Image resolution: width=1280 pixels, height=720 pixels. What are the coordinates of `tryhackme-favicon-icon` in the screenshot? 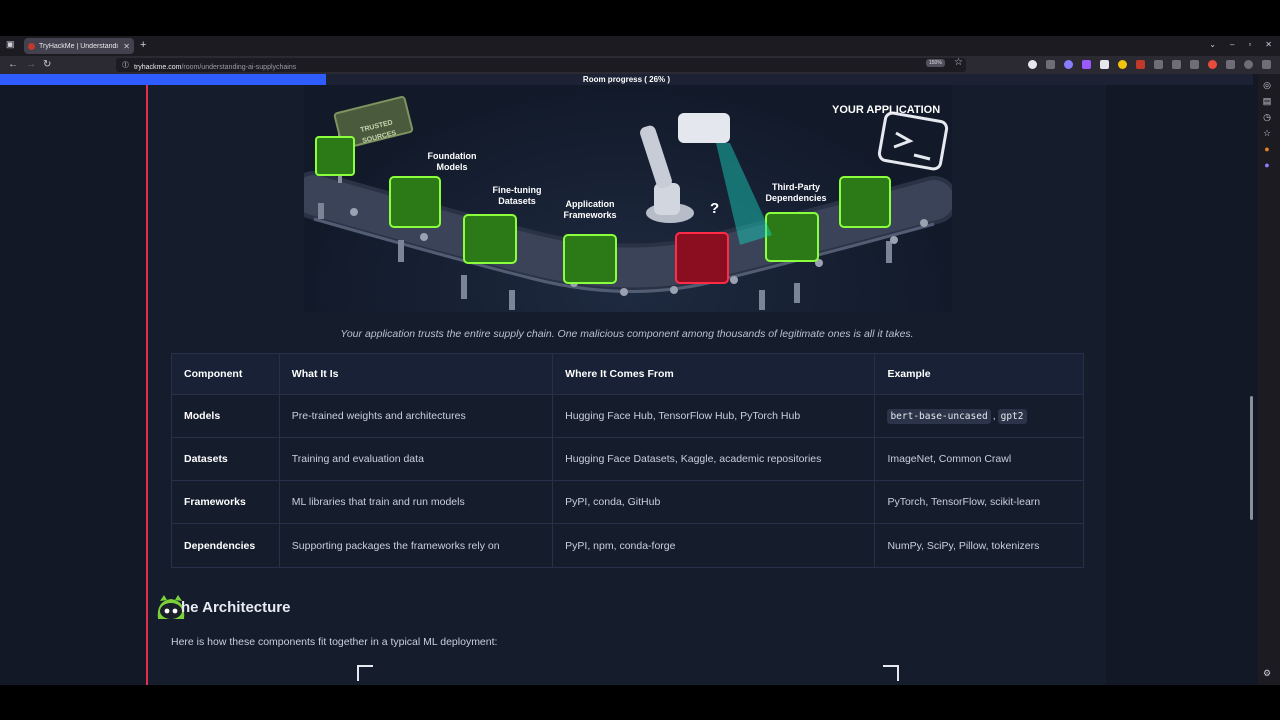 It's located at (31, 46).